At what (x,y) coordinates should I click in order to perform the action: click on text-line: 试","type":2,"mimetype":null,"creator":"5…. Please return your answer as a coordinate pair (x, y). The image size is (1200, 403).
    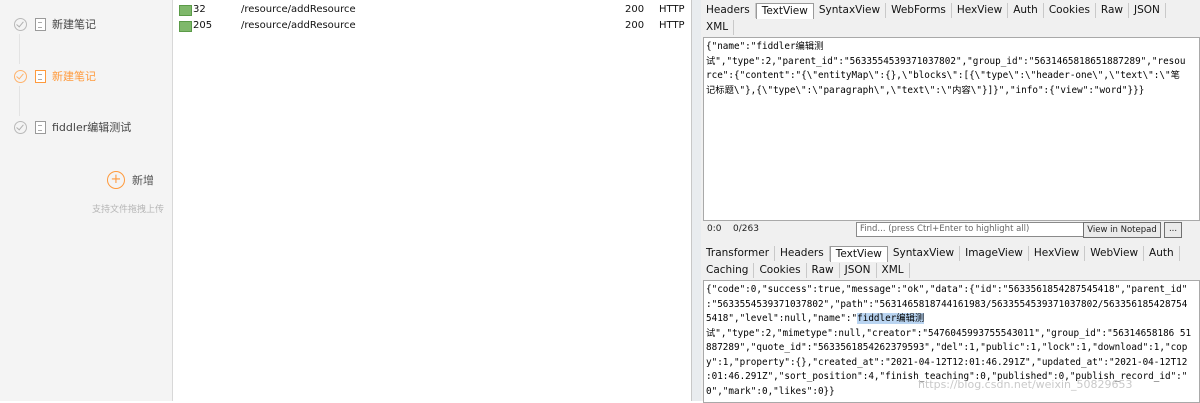
    Looking at the image, I should click on (949, 333).